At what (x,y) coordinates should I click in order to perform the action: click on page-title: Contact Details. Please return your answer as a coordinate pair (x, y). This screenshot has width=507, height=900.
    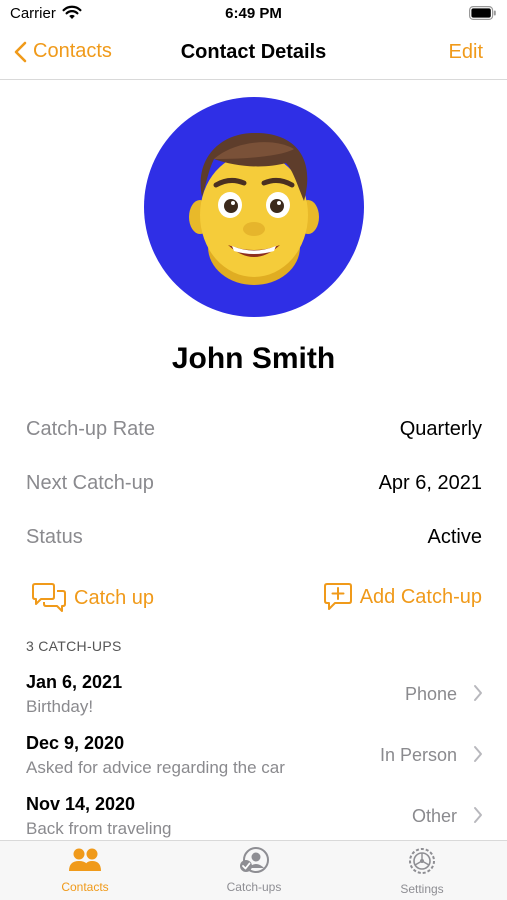
    Looking at the image, I should click on (253, 52).